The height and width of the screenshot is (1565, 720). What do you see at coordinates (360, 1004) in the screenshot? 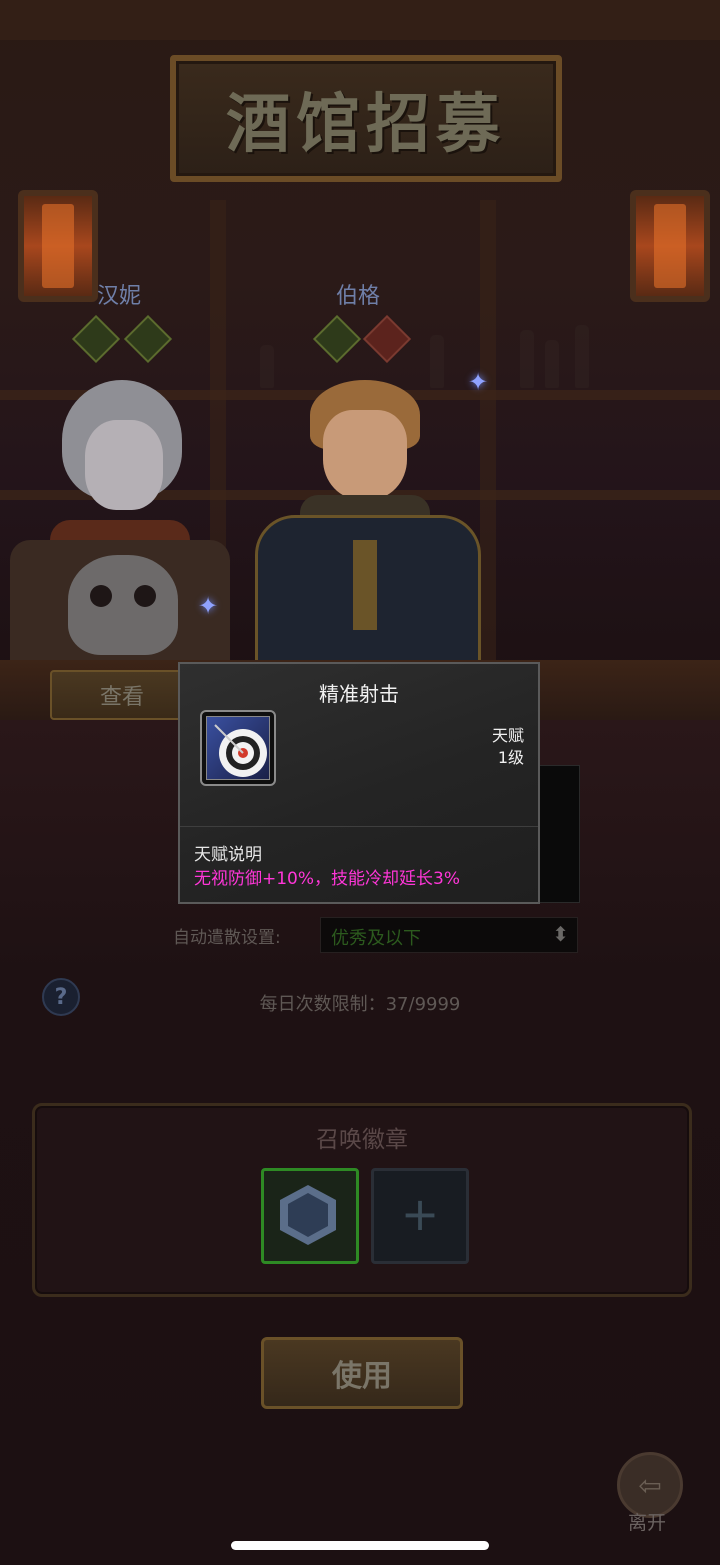
I see `daily-limit: 每日次数限制：37/9999` at bounding box center [360, 1004].